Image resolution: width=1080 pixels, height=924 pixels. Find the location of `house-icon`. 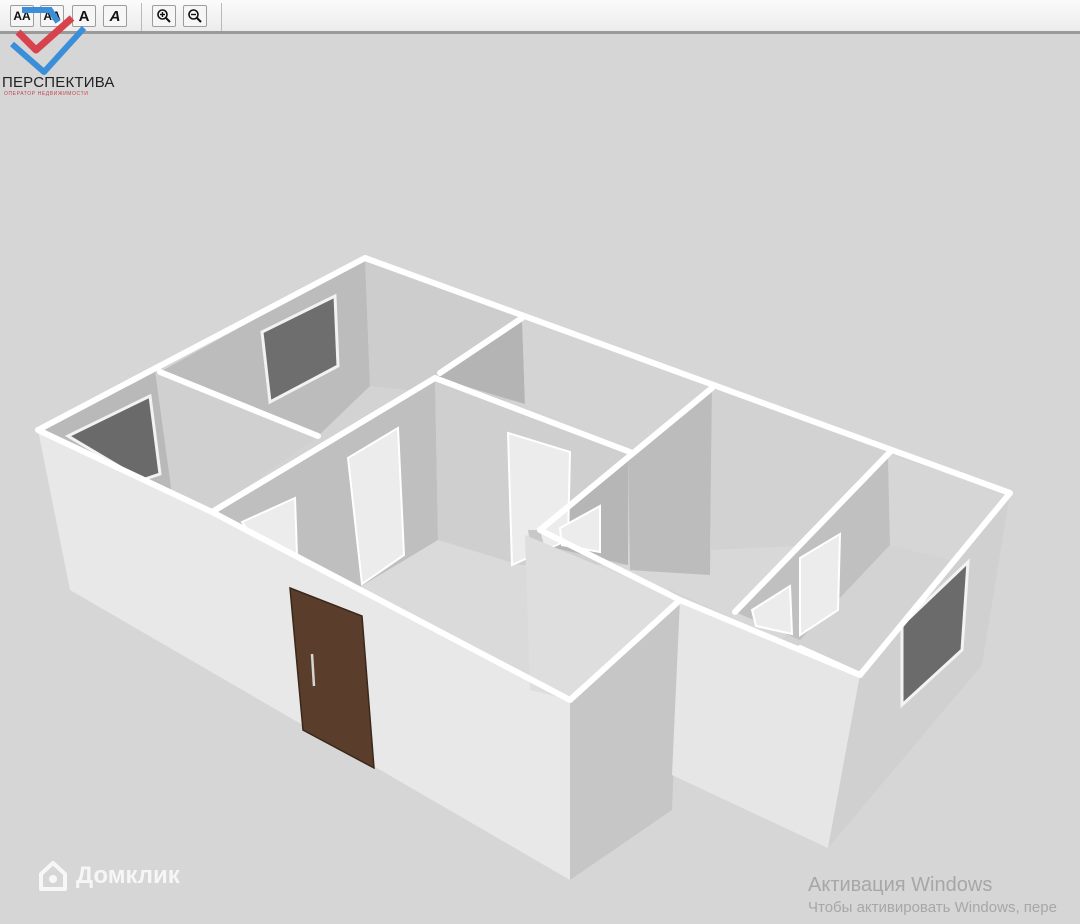

house-icon is located at coordinates (53, 876).